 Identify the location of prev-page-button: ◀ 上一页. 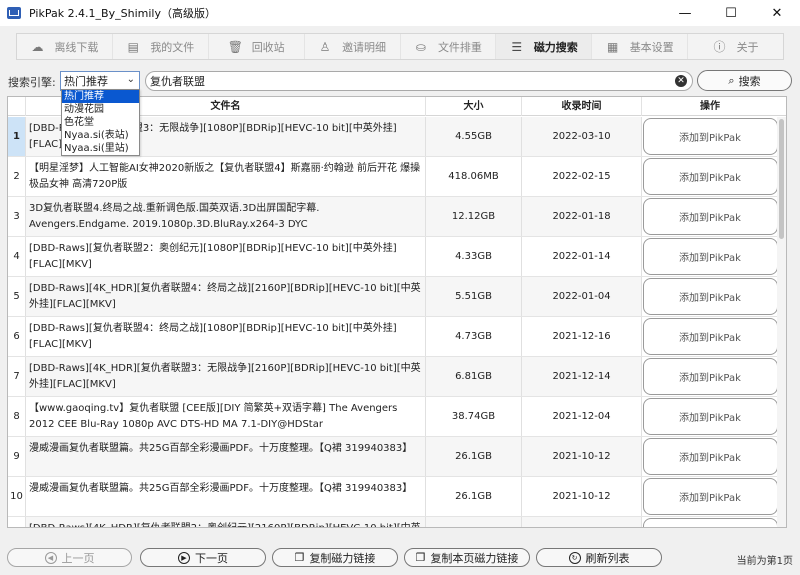
(69, 557).